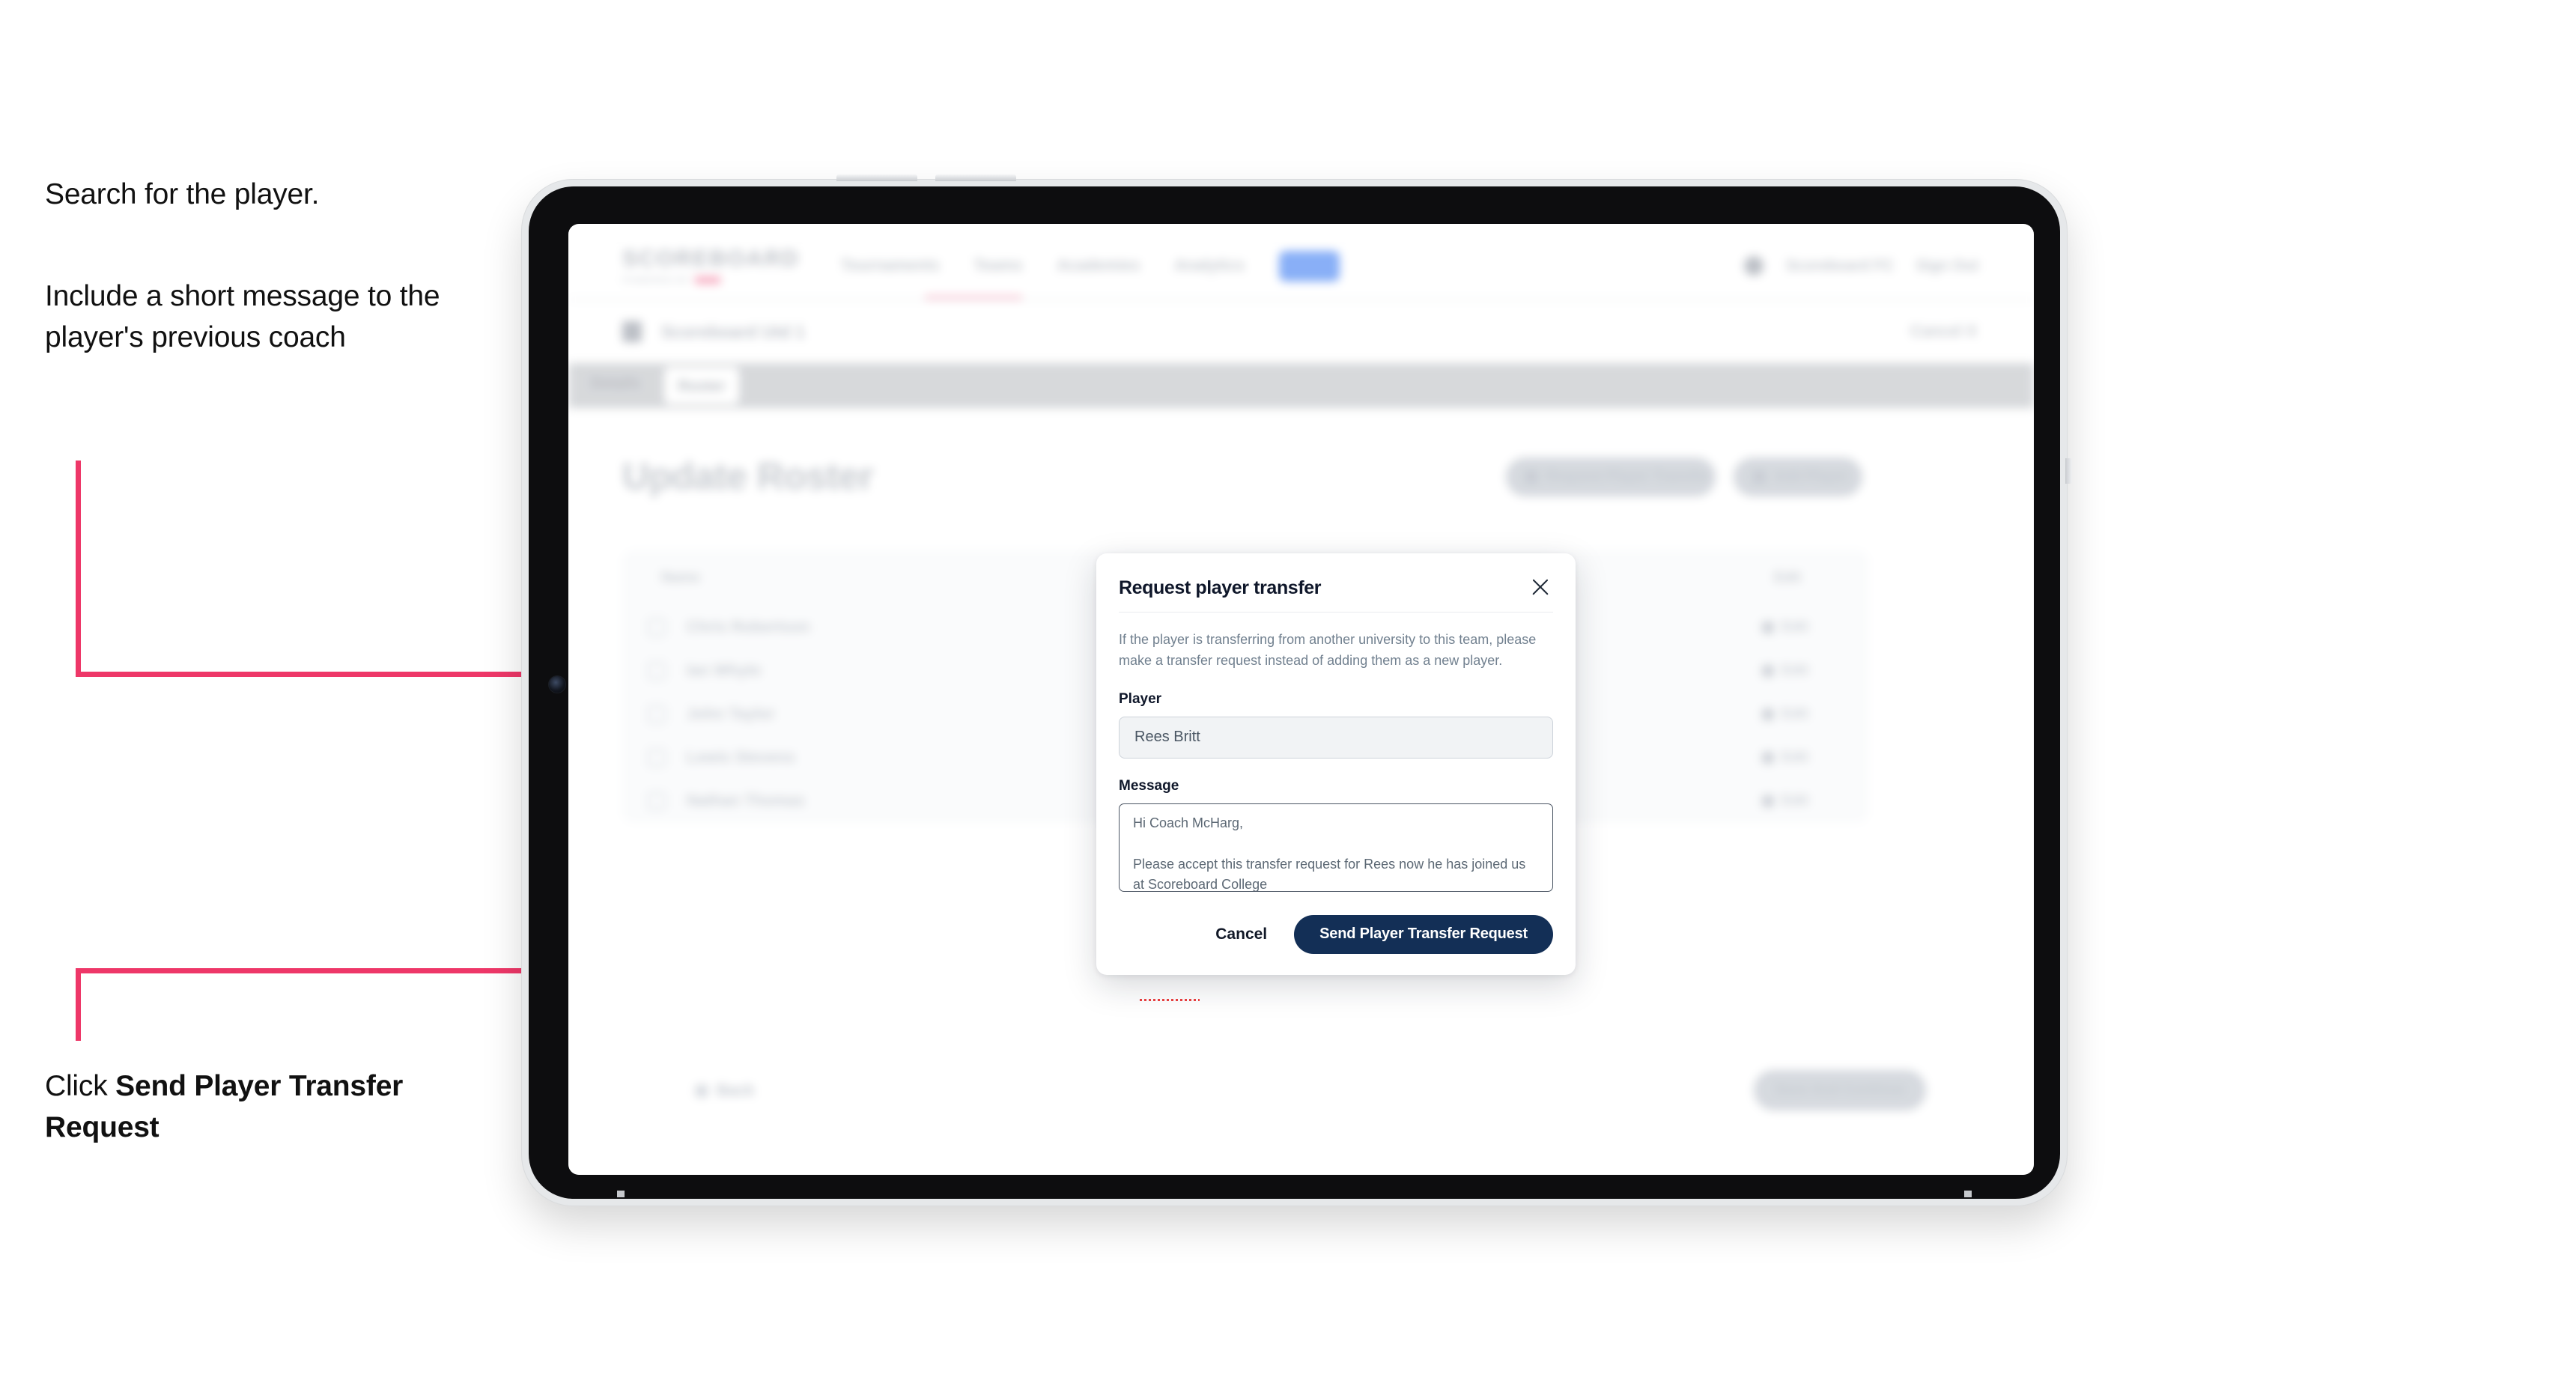 This screenshot has height=1386, width=2576. What do you see at coordinates (1336, 848) in the screenshot?
I see `message-input` at bounding box center [1336, 848].